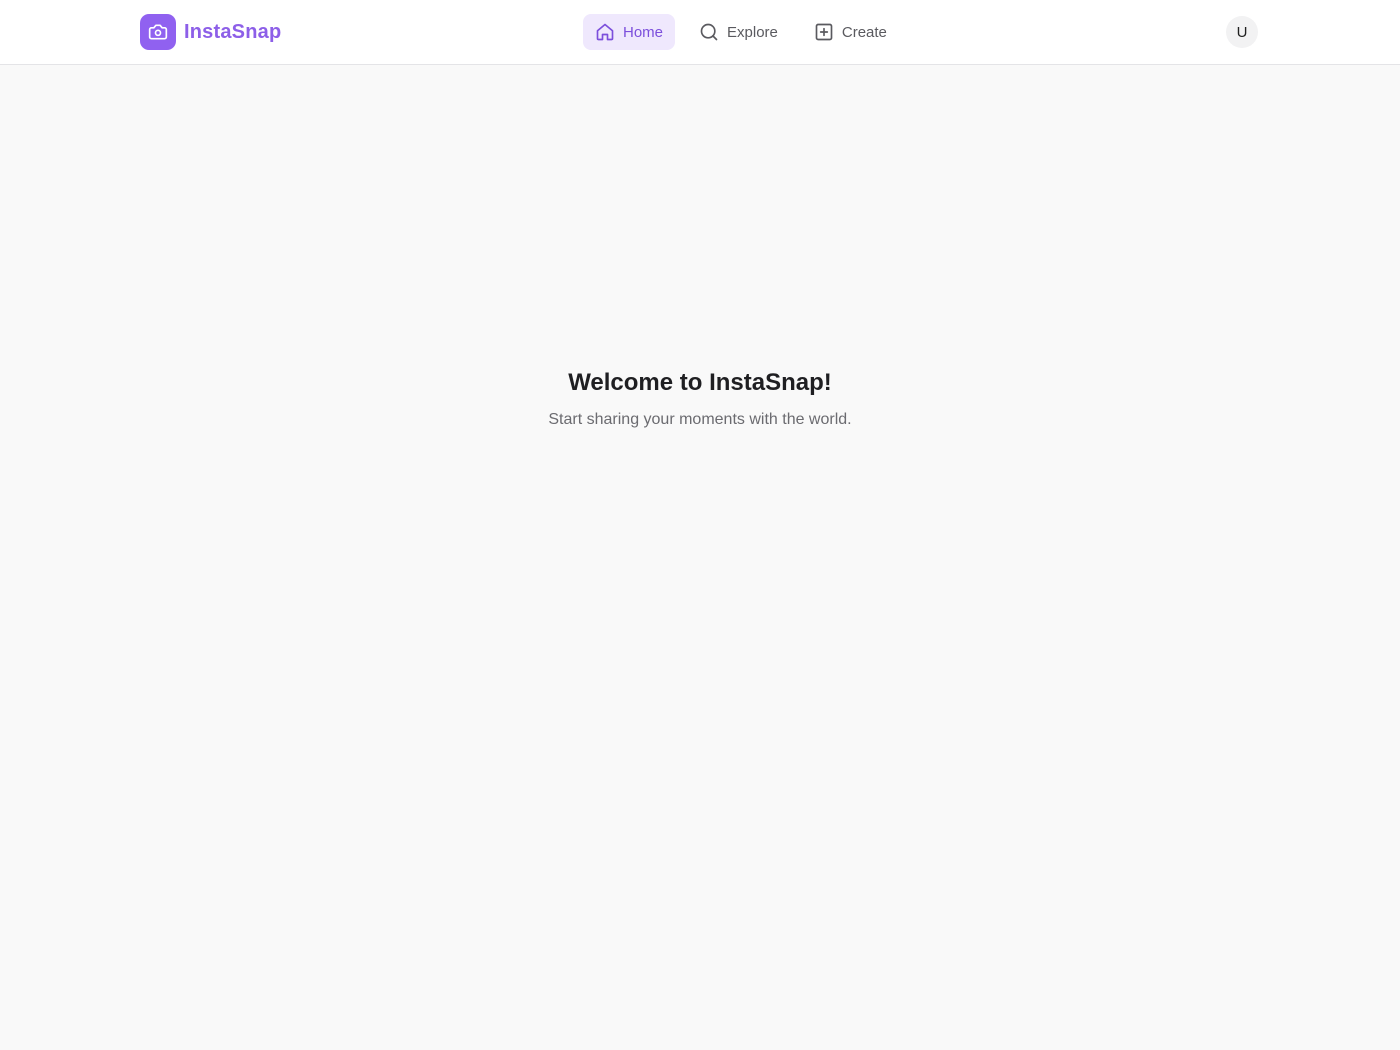 This screenshot has width=1400, height=1050. Describe the element at coordinates (864, 32) in the screenshot. I see `nav-item-label: Create` at that location.